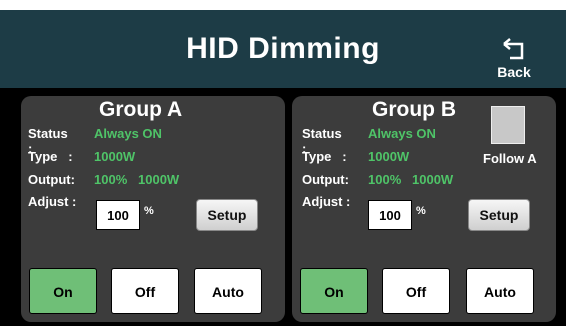  What do you see at coordinates (514, 72) in the screenshot?
I see `back-label: Back` at bounding box center [514, 72].